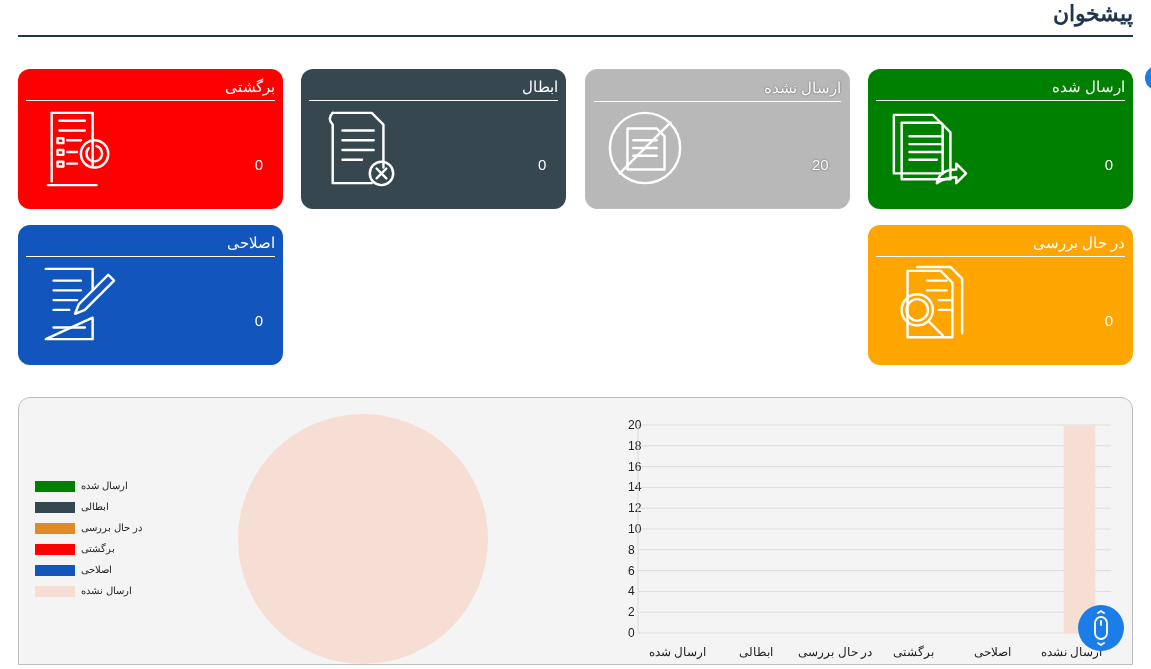 Image resolution: width=1151 pixels, height=669 pixels. I want to click on y-tick-label: 2, so click(631, 612).